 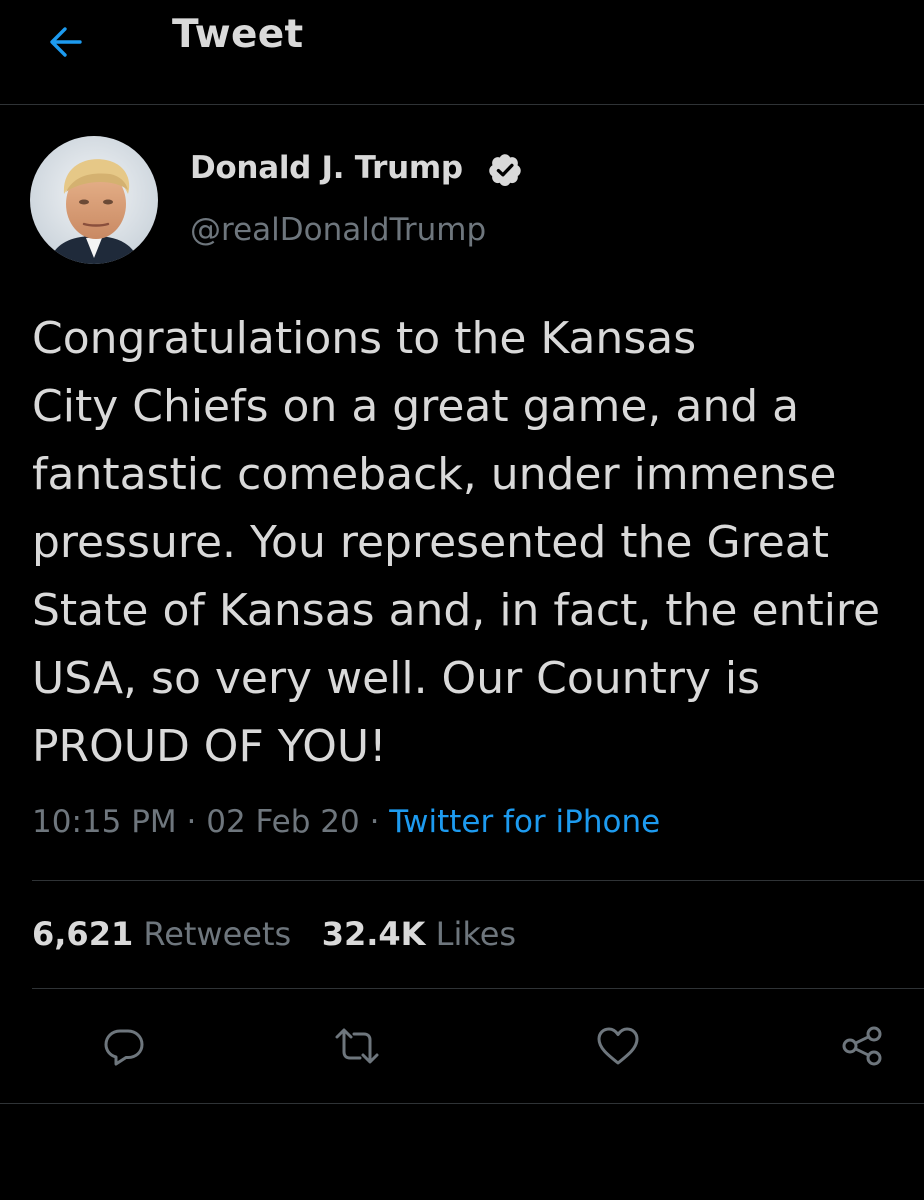 I want to click on tweet-text-line: PROUD OF YOU!, so click(x=209, y=746).